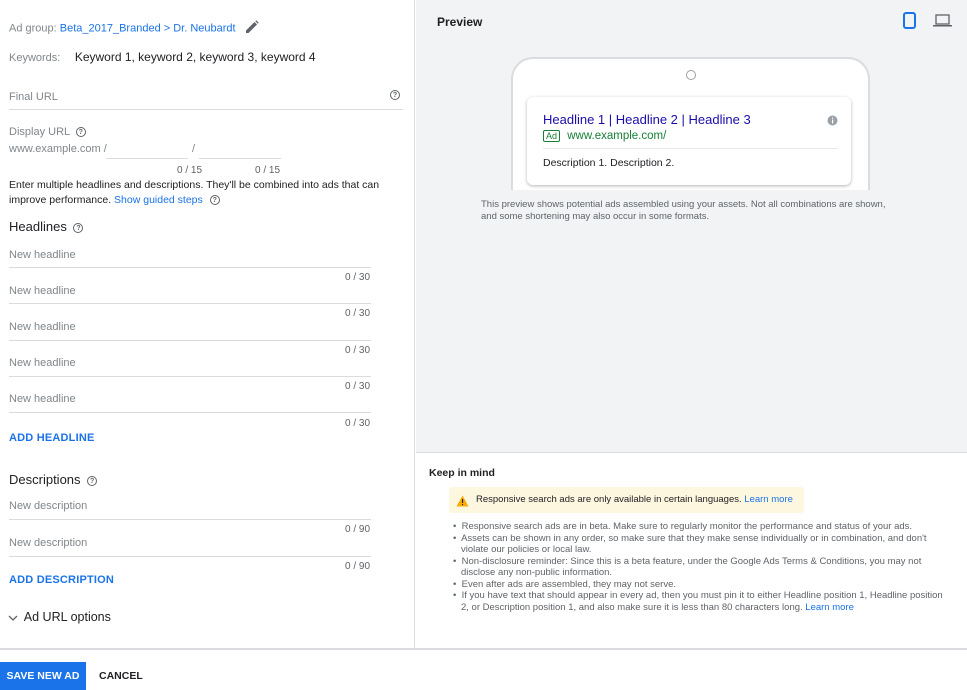 The width and height of the screenshot is (967, 690). What do you see at coordinates (48, 543) in the screenshot?
I see `description-input-2: New description` at bounding box center [48, 543].